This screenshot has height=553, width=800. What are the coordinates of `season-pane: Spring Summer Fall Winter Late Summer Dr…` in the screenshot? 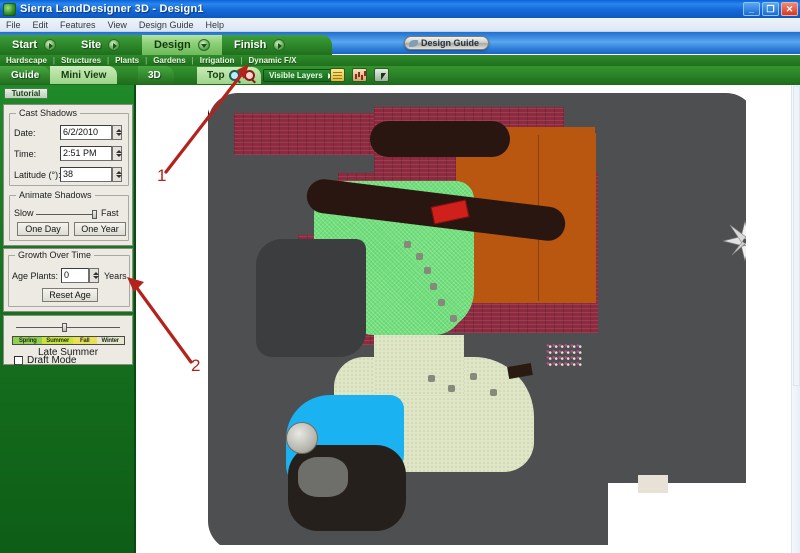 It's located at (68, 340).